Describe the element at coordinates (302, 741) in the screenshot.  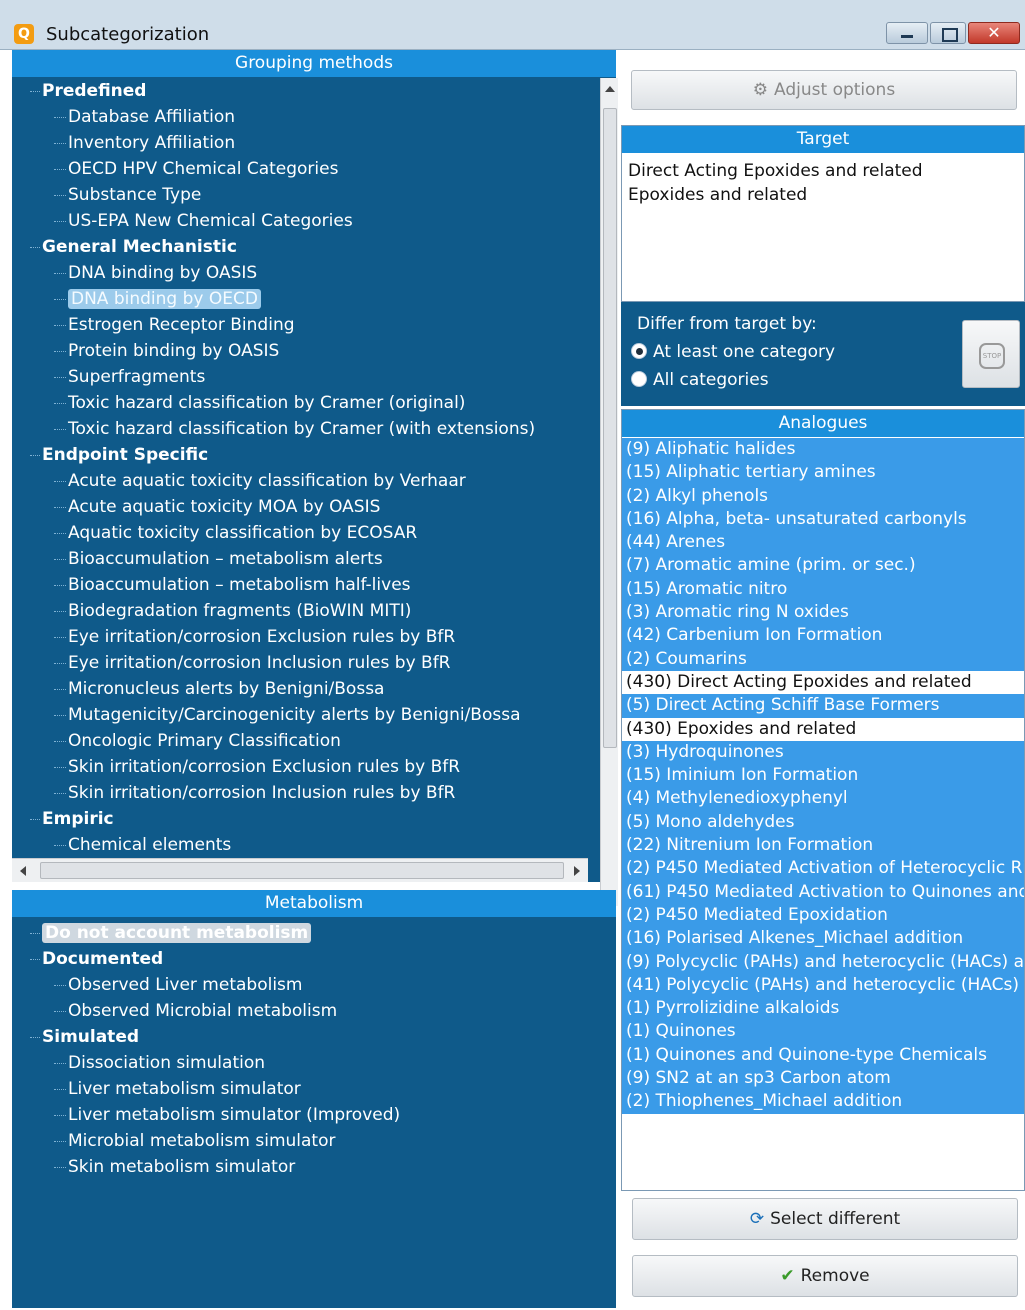
I see `tree-item: Oncologic Primary Classification` at that location.